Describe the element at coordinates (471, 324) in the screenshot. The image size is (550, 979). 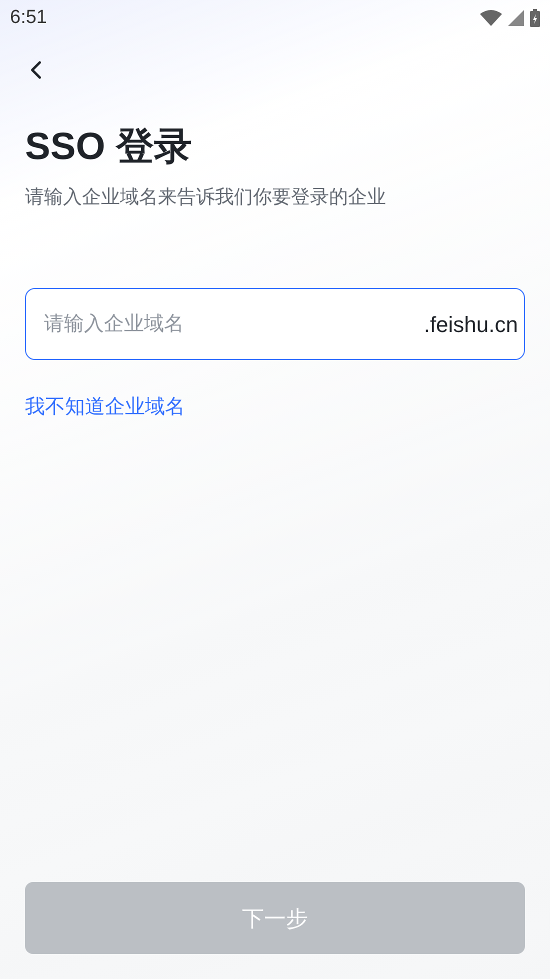
I see `domain-suffix: .feishu.cn` at that location.